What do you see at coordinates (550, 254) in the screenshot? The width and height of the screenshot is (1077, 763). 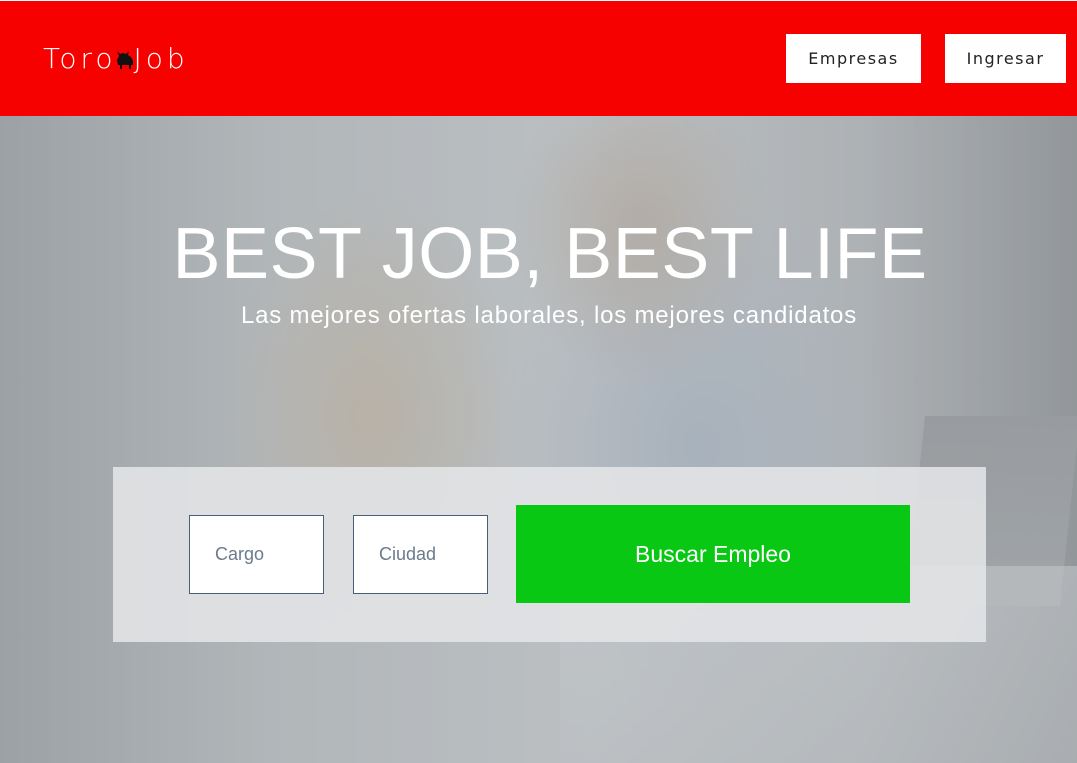 I see `hero-title: BEST JOB, BEST LIFE` at bounding box center [550, 254].